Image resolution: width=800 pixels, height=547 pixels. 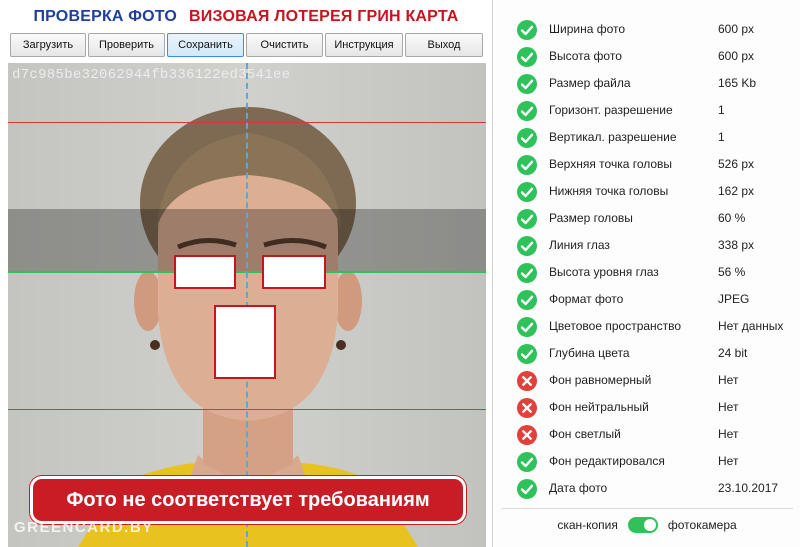 I want to click on check-label: Дата фото, so click(x=578, y=488).